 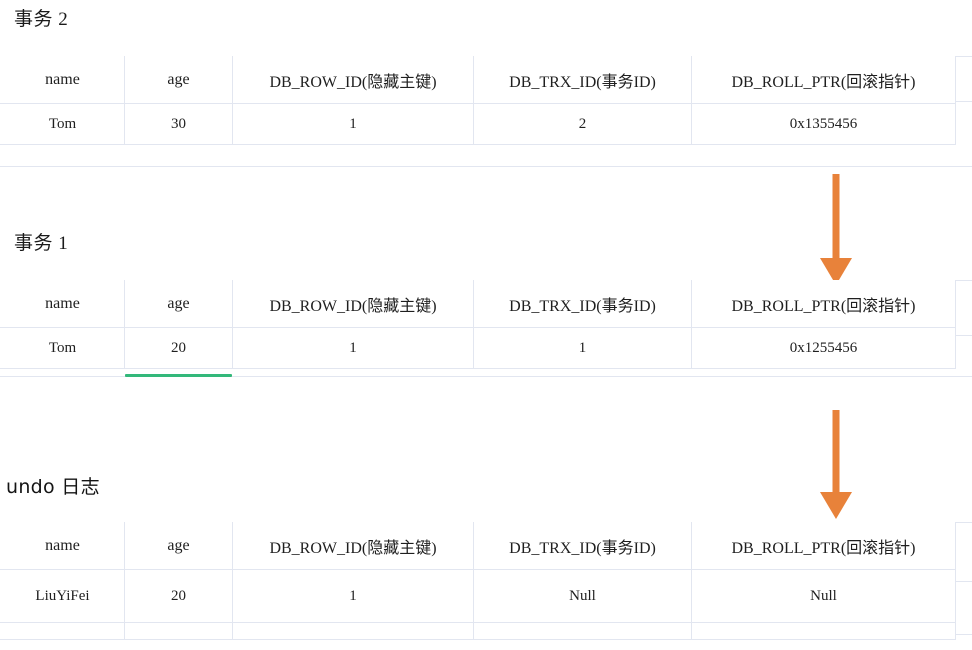 I want to click on table-row: Tom 30 1 2 0x1355456, so click(x=478, y=124).